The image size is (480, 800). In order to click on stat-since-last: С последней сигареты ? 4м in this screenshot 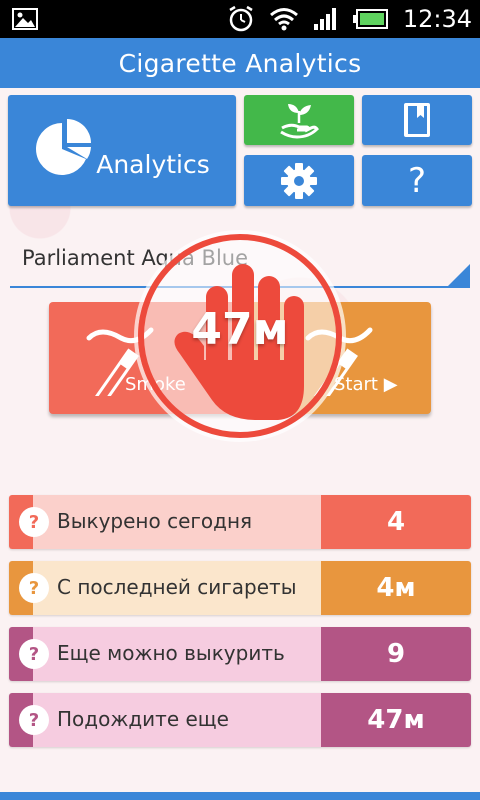, I will do `click(240, 588)`.